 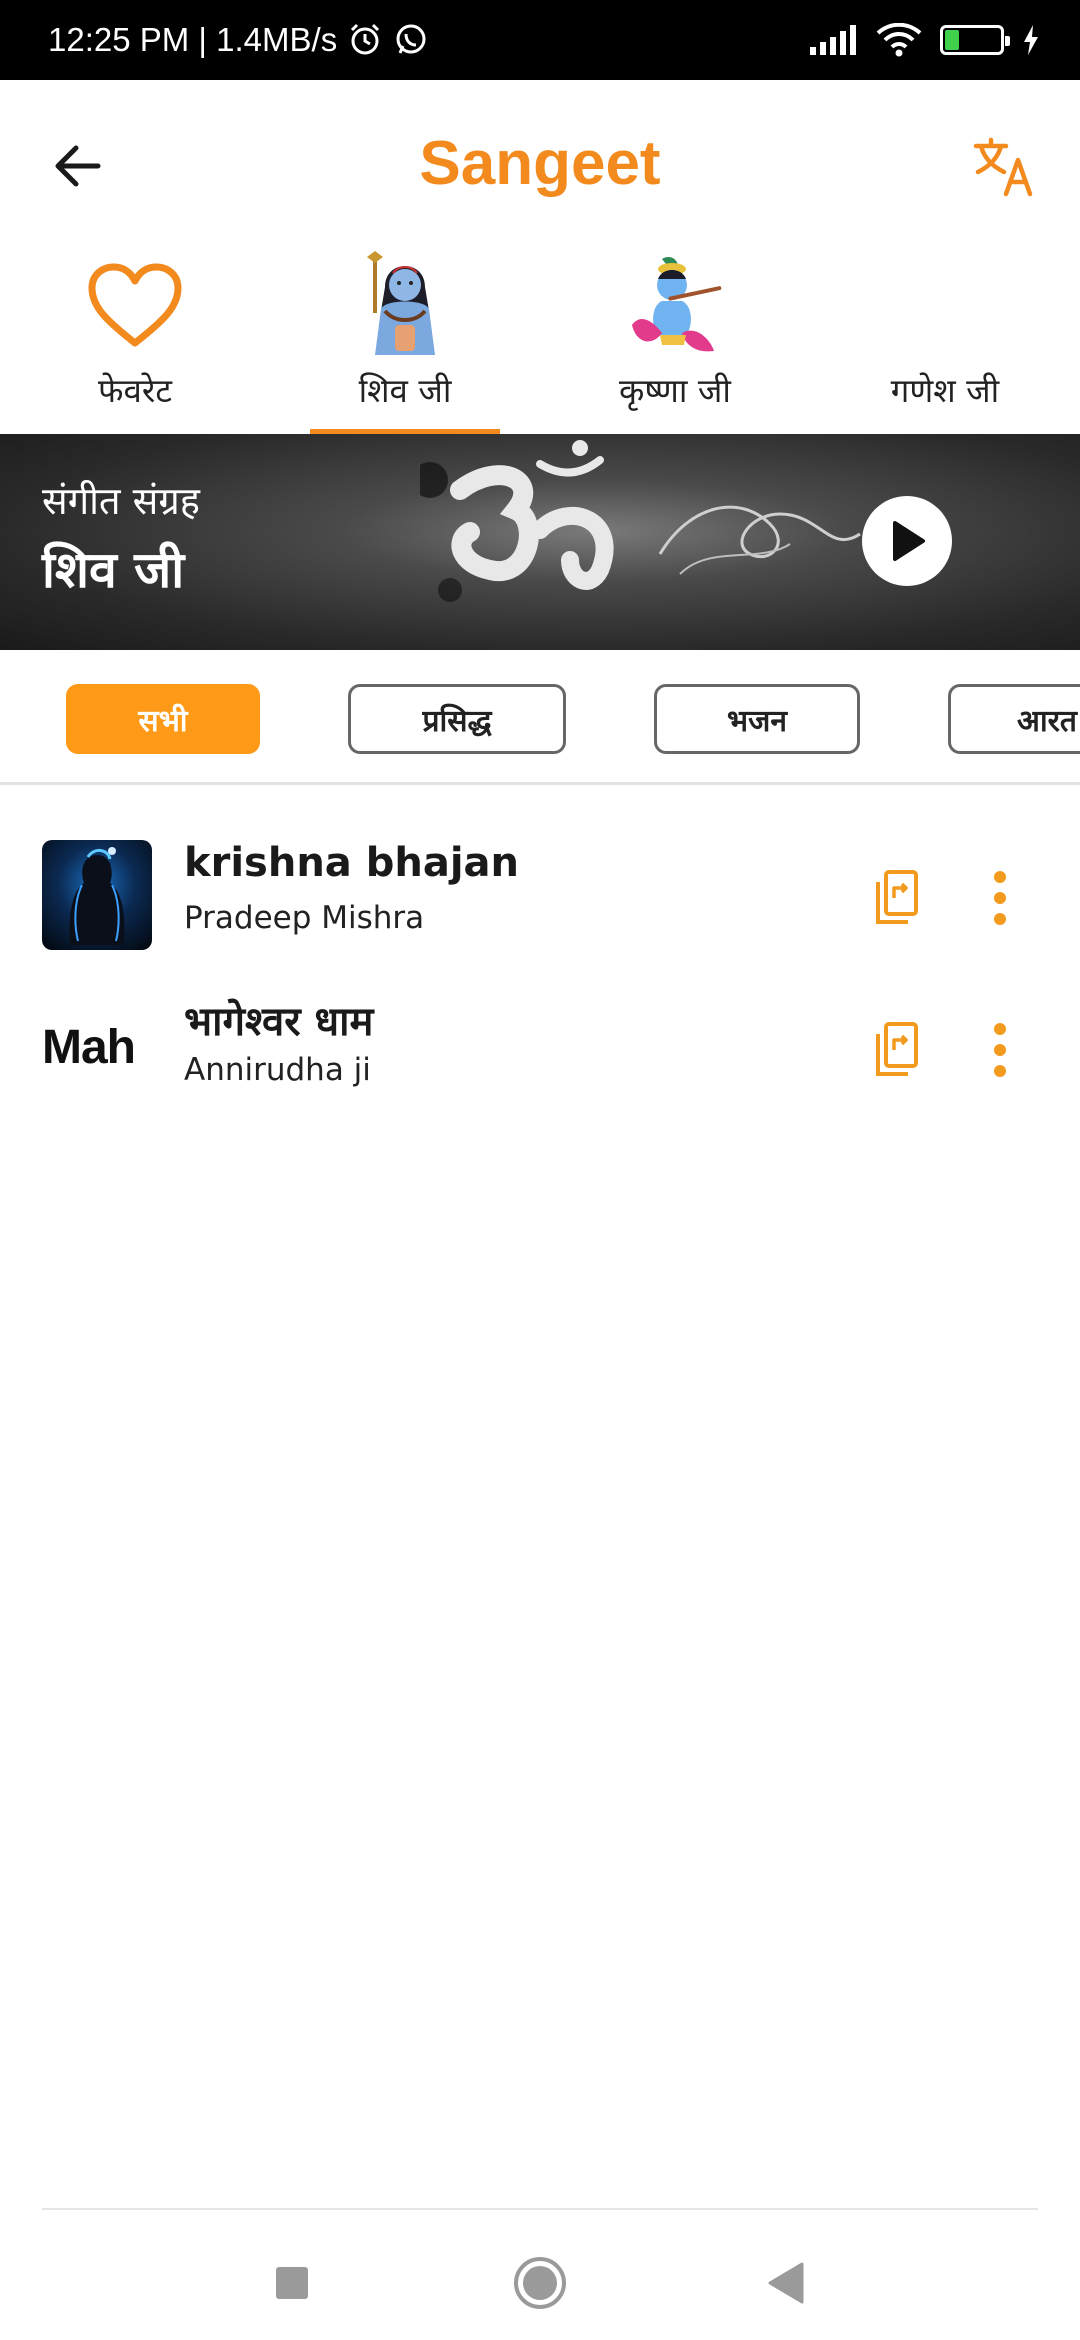 I want to click on tab-label: फेवरेट, so click(x=135, y=390).